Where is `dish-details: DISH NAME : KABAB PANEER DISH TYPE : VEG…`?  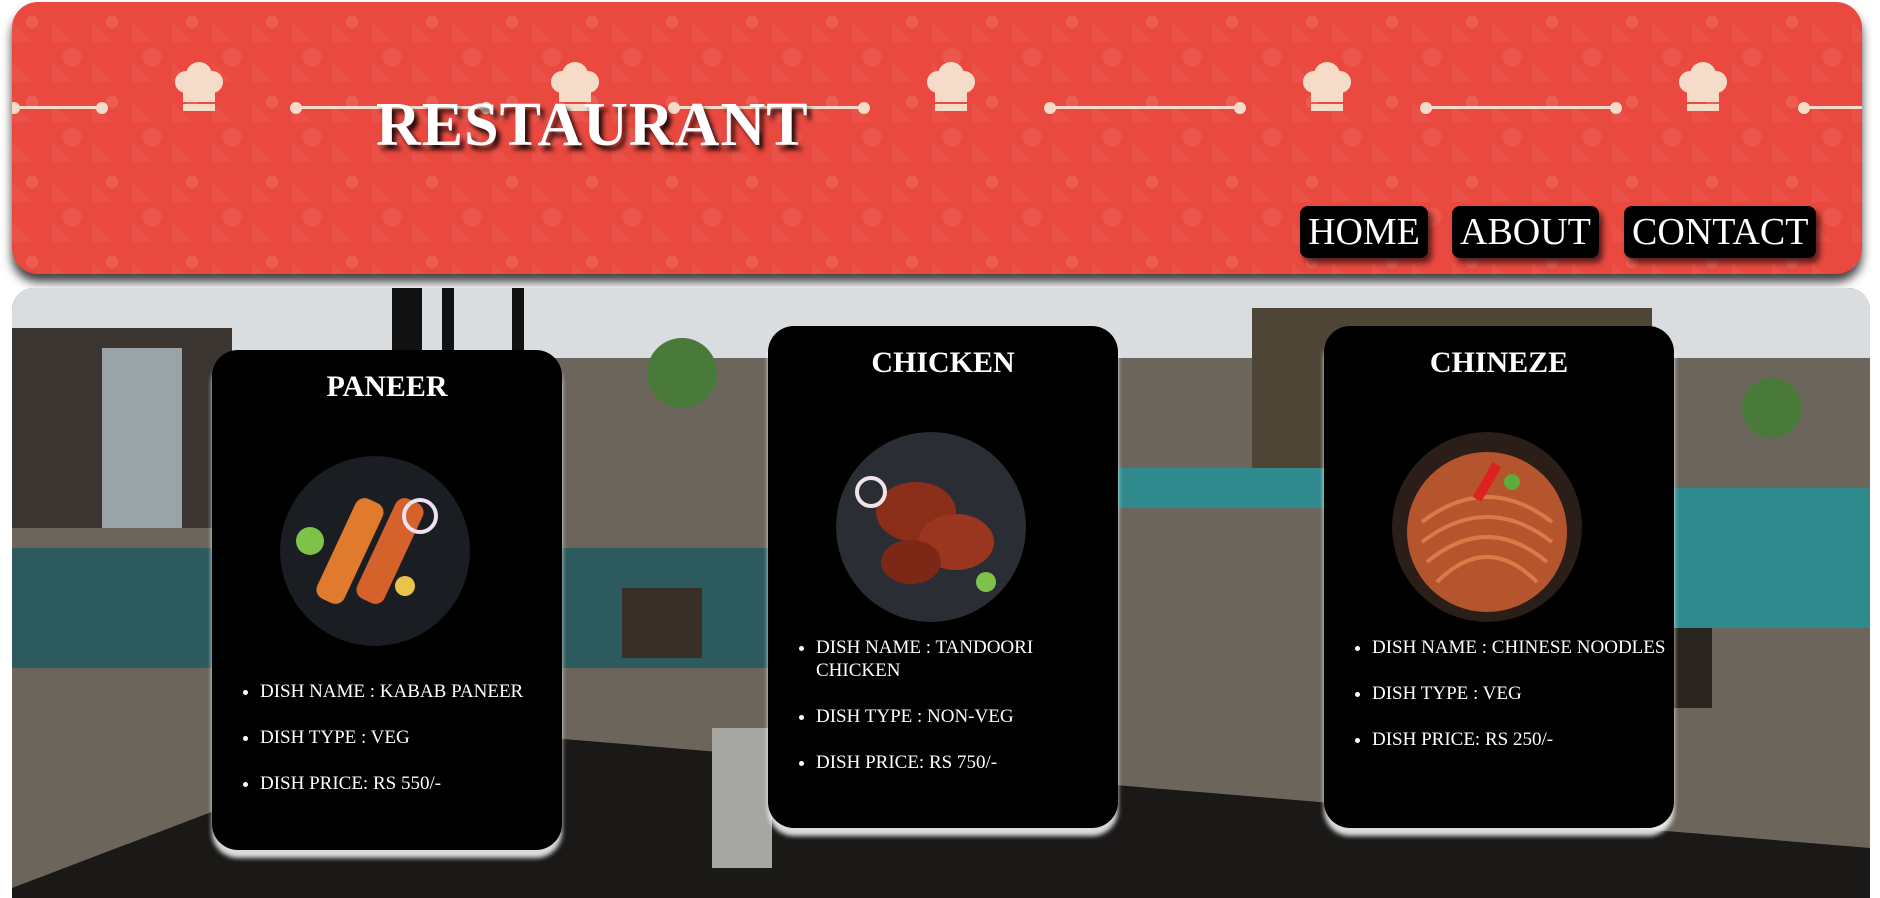 dish-details: DISH NAME : KABAB PANEER DISH TYPE : VEG… is located at coordinates (401, 749).